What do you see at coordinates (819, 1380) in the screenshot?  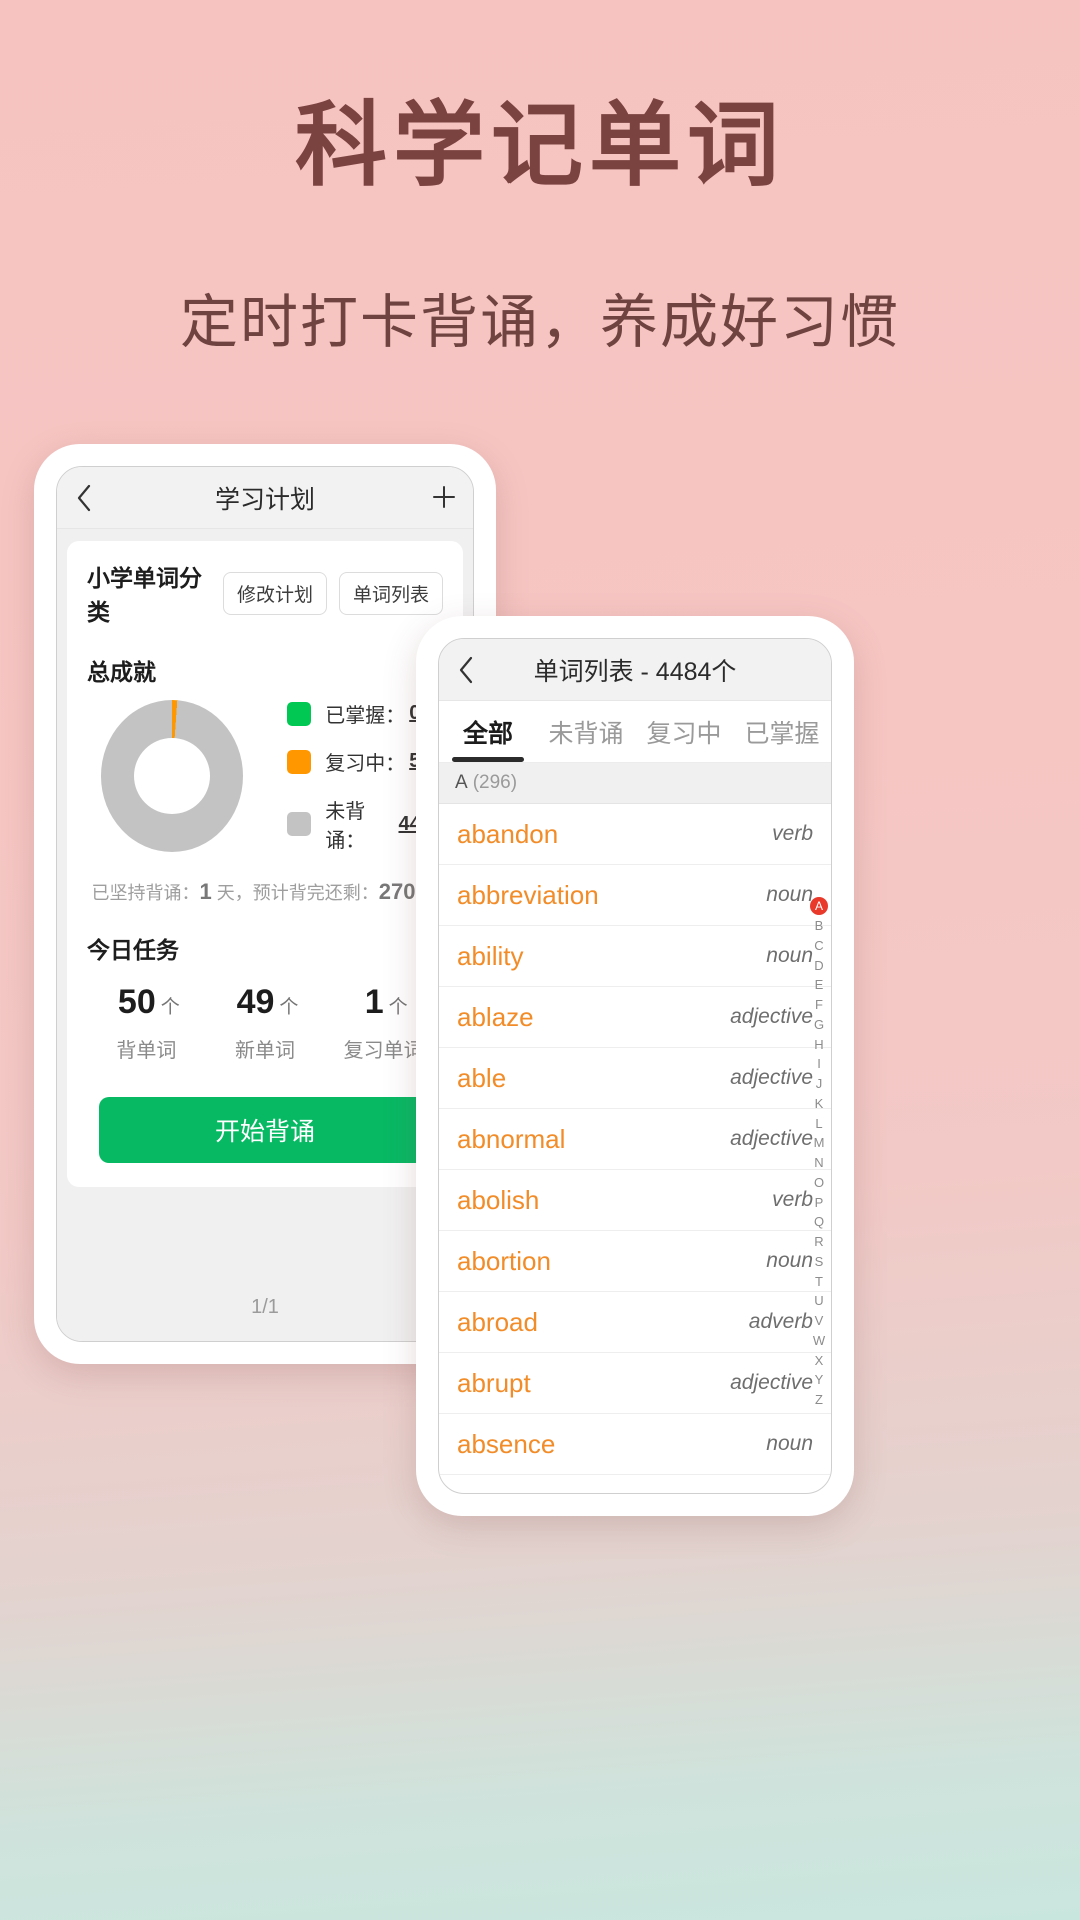 I see `alphabet-index-letter: Y` at bounding box center [819, 1380].